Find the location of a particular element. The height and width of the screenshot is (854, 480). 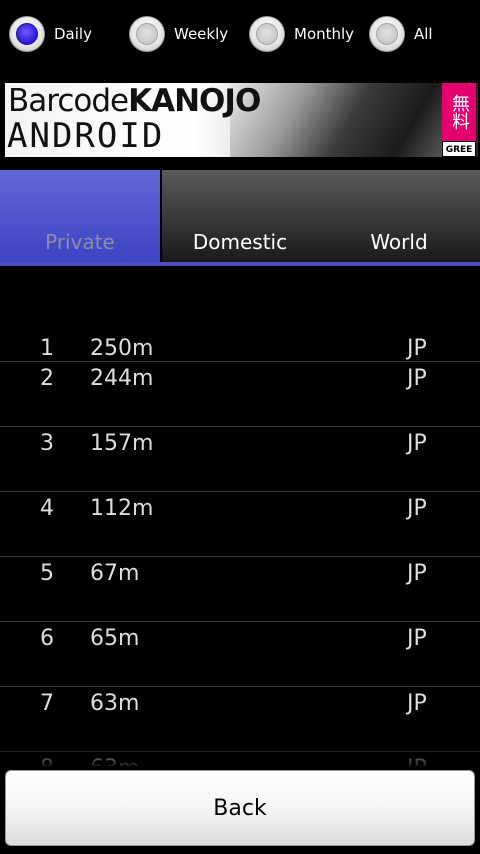

distance-value: 63m is located at coordinates (115, 703).